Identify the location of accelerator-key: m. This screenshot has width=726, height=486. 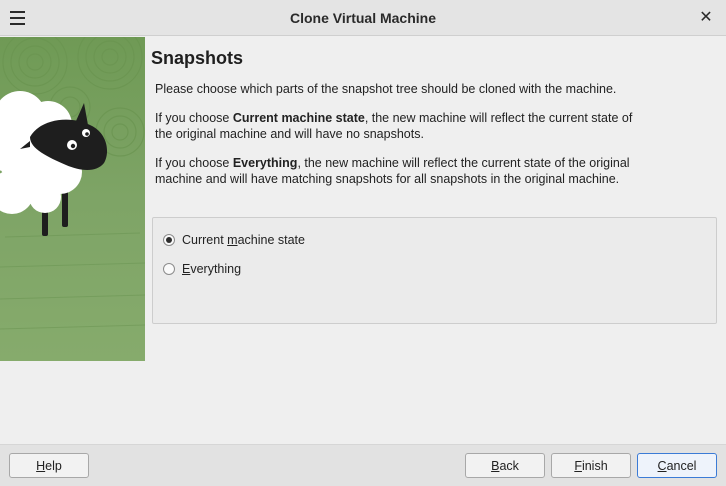
(232, 240).